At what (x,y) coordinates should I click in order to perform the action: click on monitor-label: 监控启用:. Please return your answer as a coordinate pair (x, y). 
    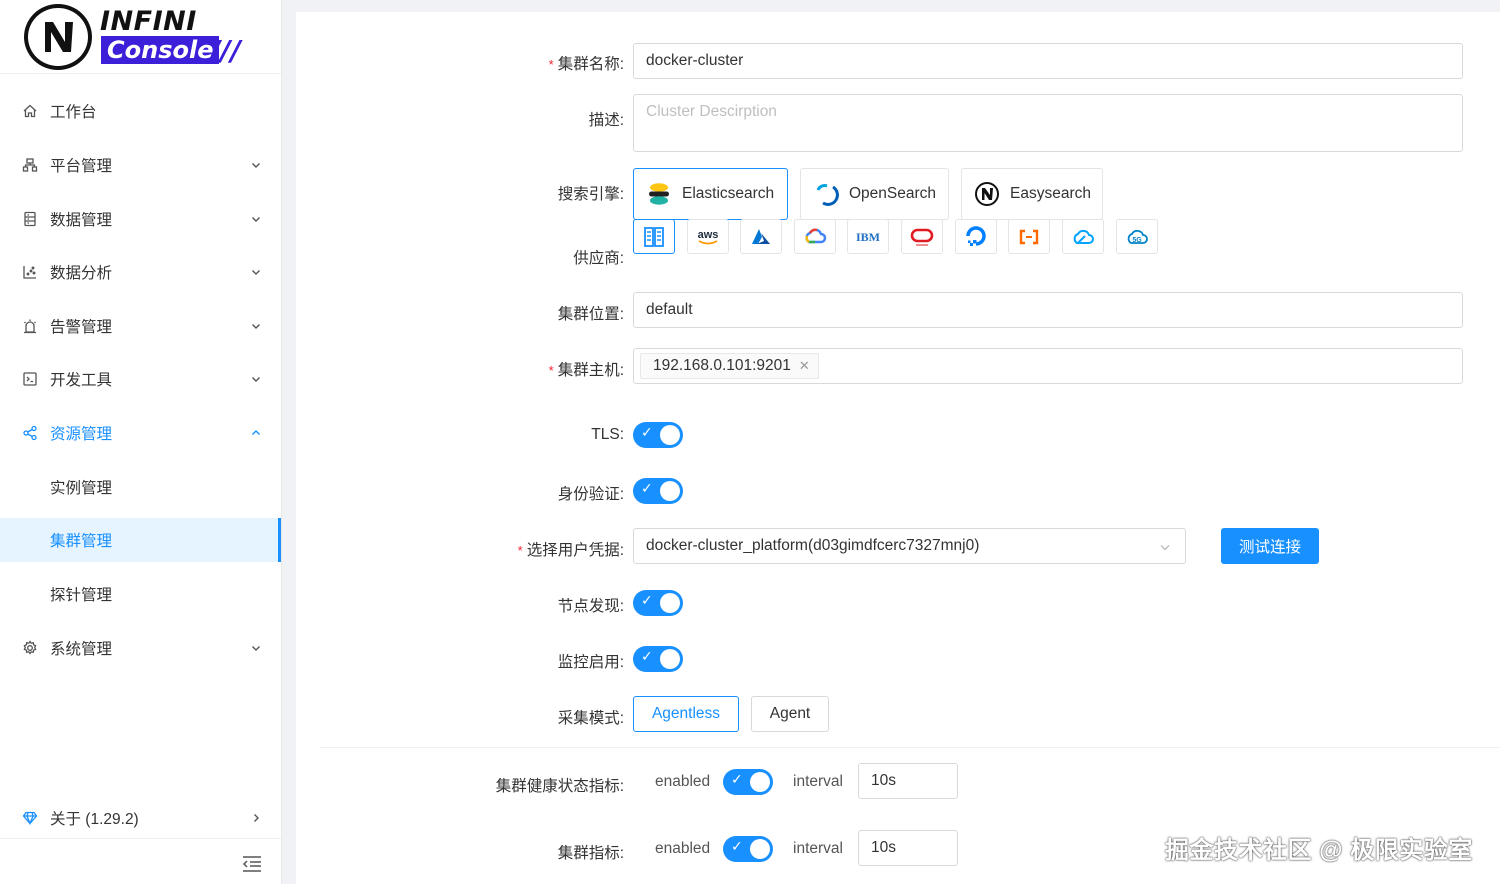
    Looking at the image, I should click on (590, 662).